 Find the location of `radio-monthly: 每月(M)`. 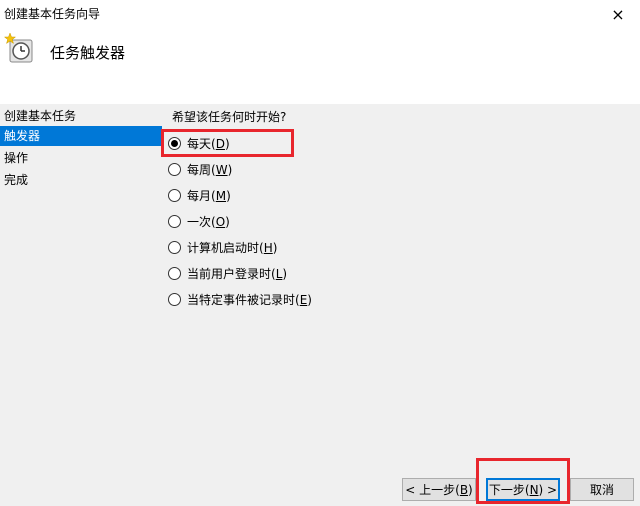

radio-monthly: 每月(M) is located at coordinates (199, 195).